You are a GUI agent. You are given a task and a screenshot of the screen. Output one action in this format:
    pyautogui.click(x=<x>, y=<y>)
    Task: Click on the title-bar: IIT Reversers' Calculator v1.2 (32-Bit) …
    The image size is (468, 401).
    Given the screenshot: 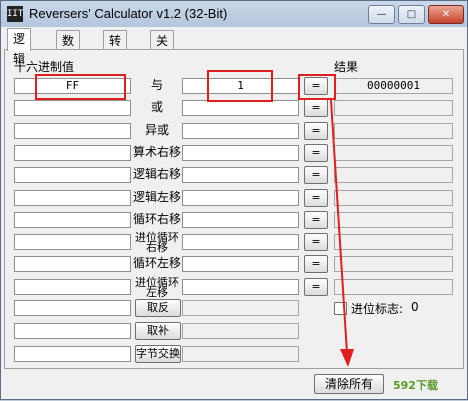 What is the action you would take?
    pyautogui.click(x=234, y=14)
    